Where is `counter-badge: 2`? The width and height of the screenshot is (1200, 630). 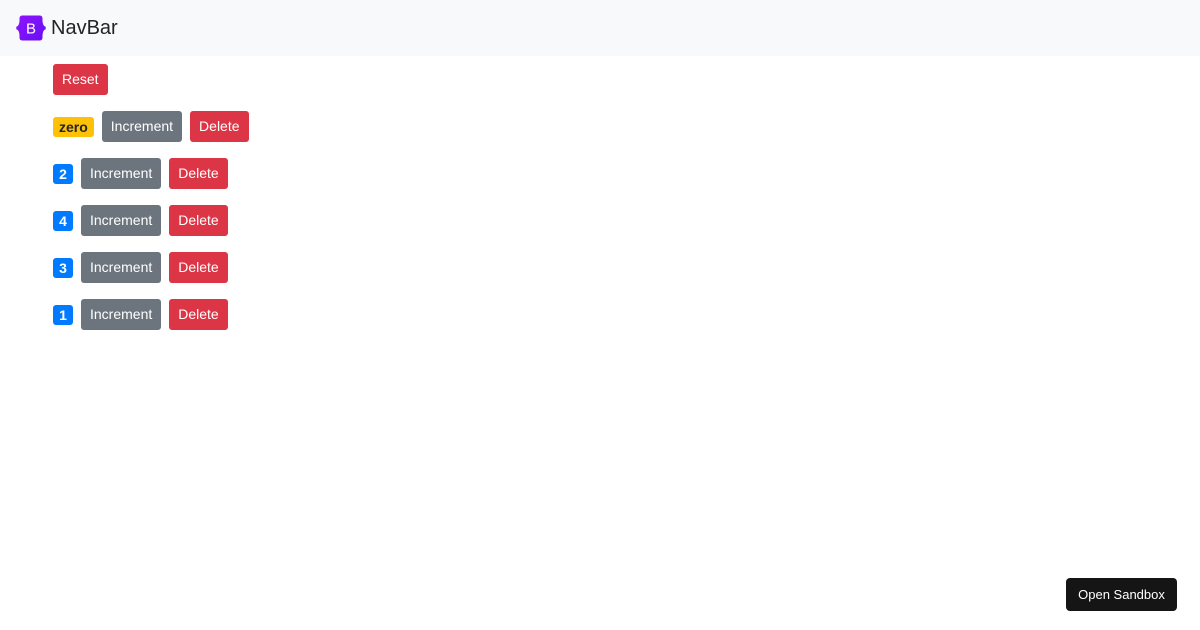
counter-badge: 2 is located at coordinates (63, 173).